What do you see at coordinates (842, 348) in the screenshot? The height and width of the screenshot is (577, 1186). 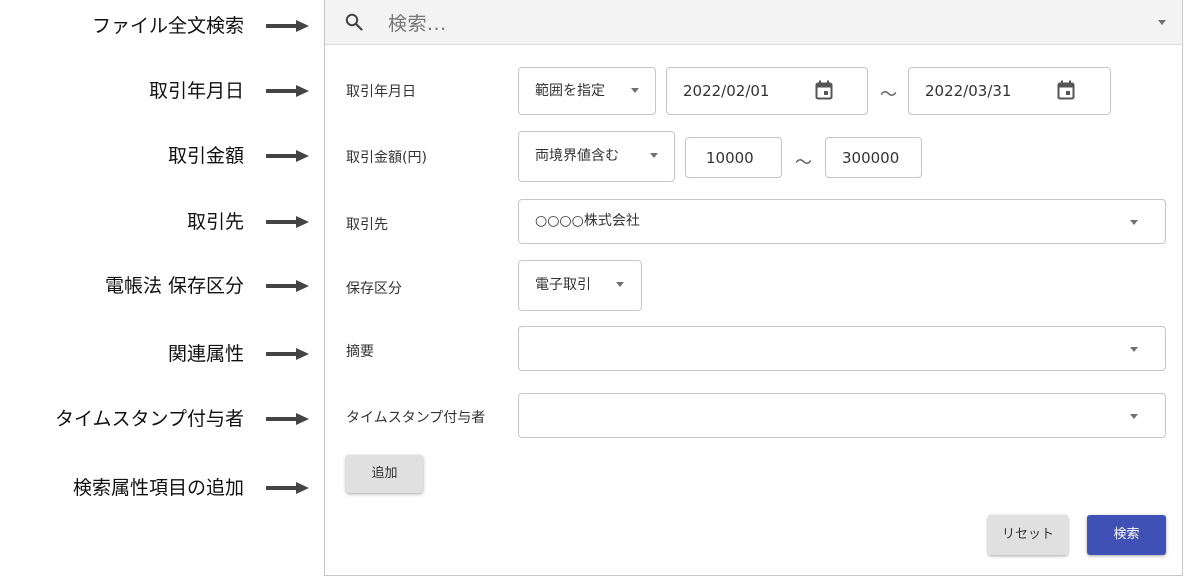 I see `summary-select` at bounding box center [842, 348].